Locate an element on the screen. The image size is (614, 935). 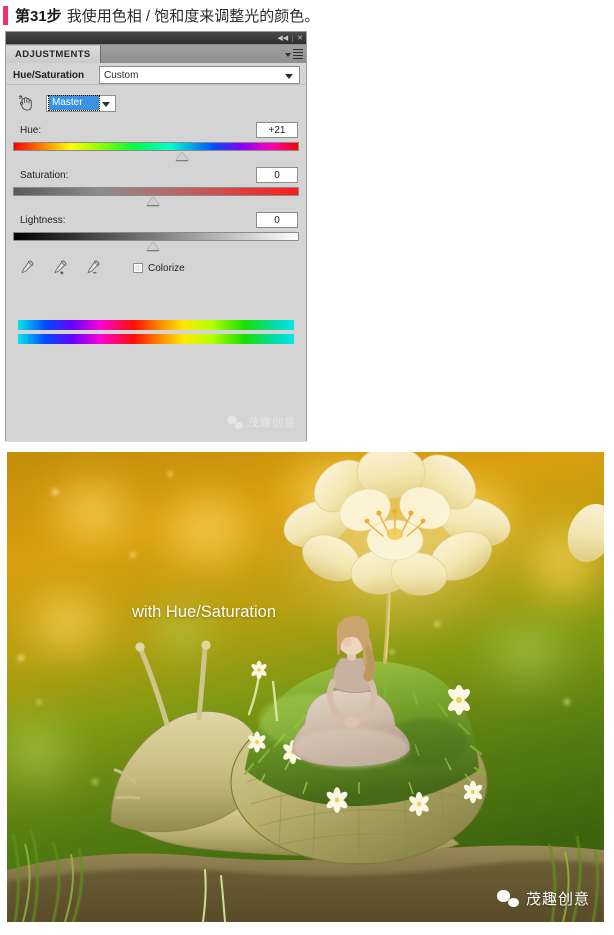
slider-lightness-track-wrap is located at coordinates (156, 241).